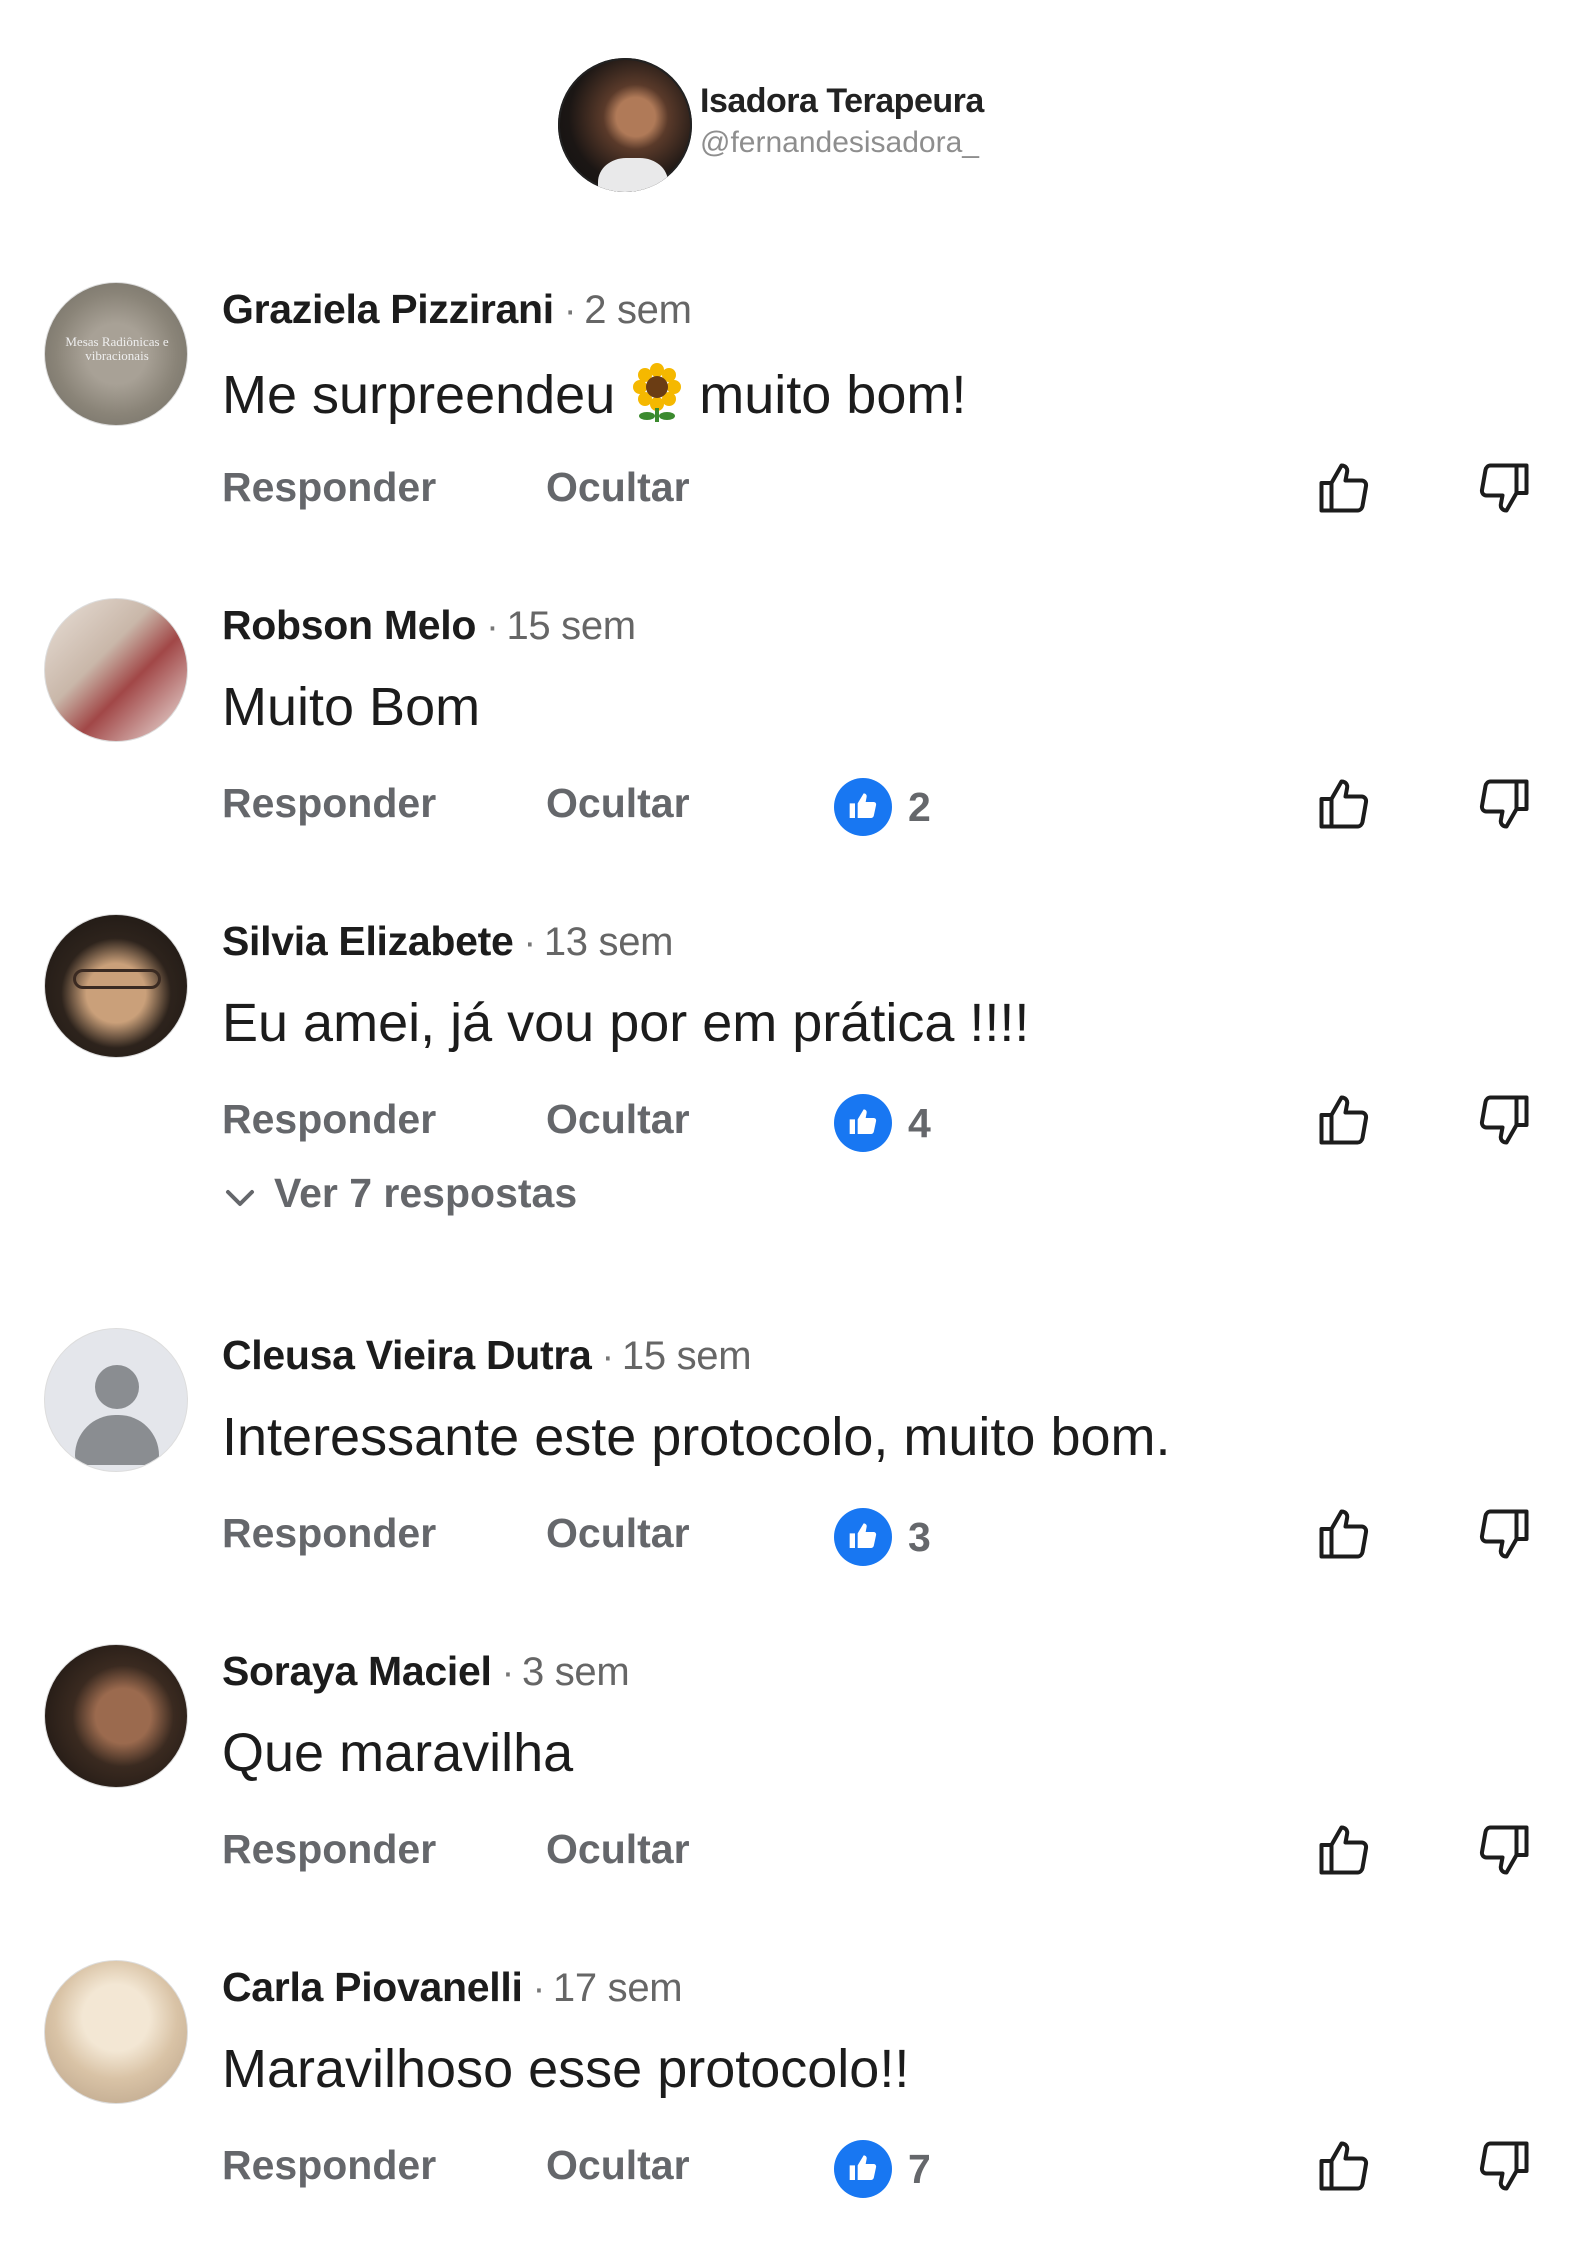 The height and width of the screenshot is (2260, 1587). Describe the element at coordinates (839, 143) in the screenshot. I see `profile-handle: @fernandesisadora_` at that location.